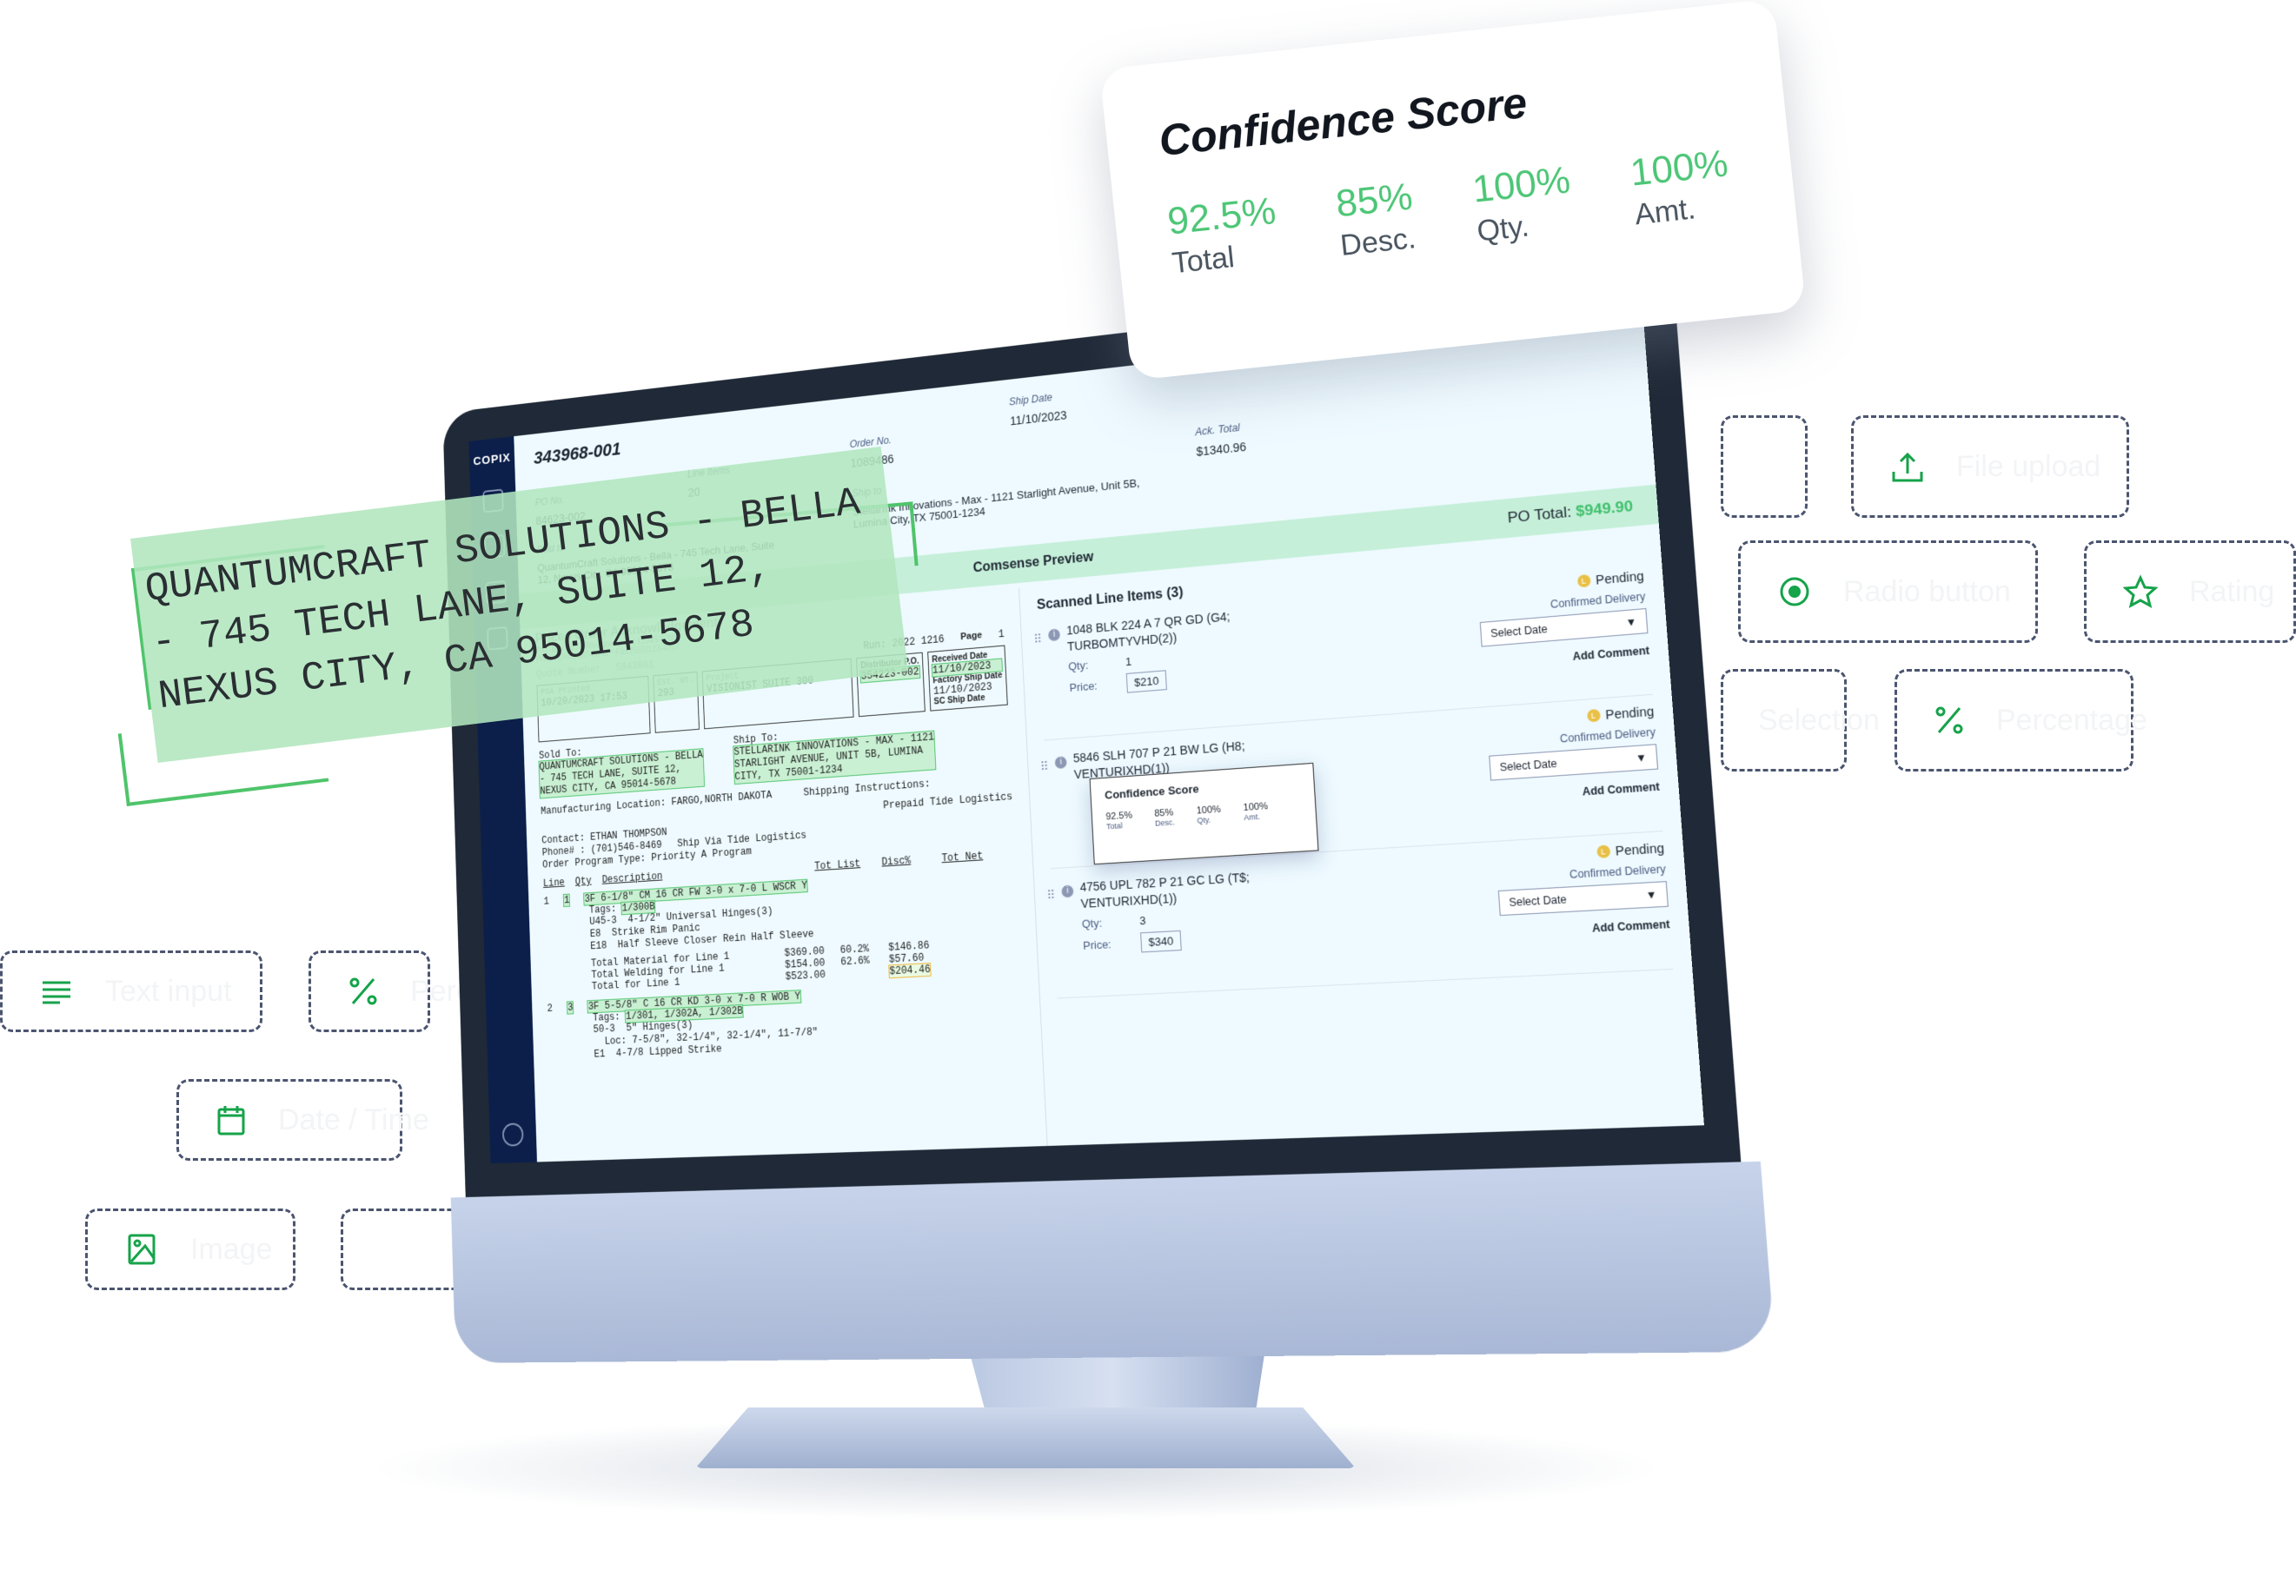 The height and width of the screenshot is (1596, 2296). I want to click on monitor-stand-foot, so click(1025, 1437).